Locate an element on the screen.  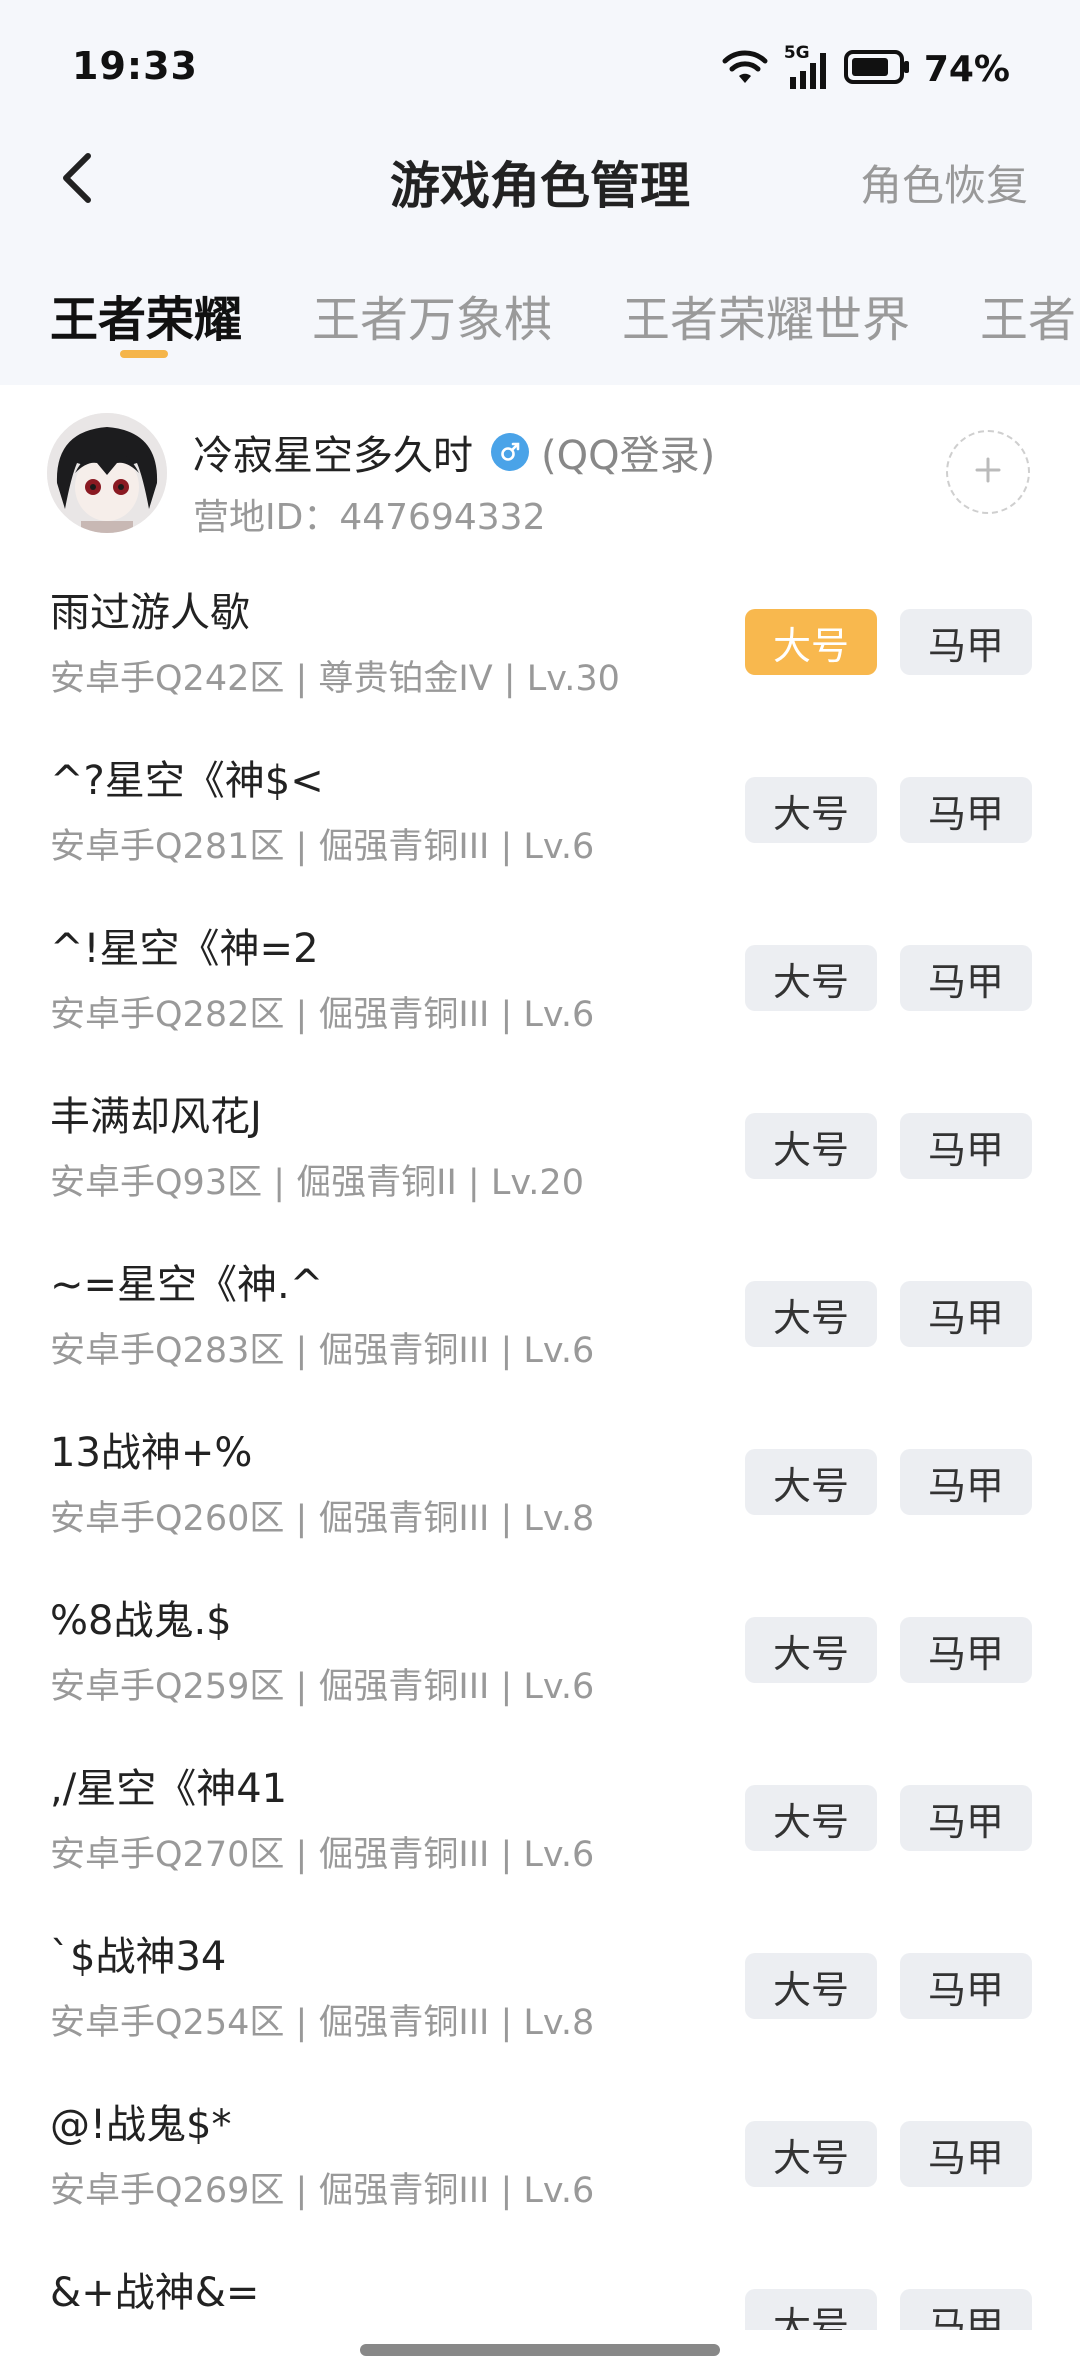
add-account-button is located at coordinates (988, 472).